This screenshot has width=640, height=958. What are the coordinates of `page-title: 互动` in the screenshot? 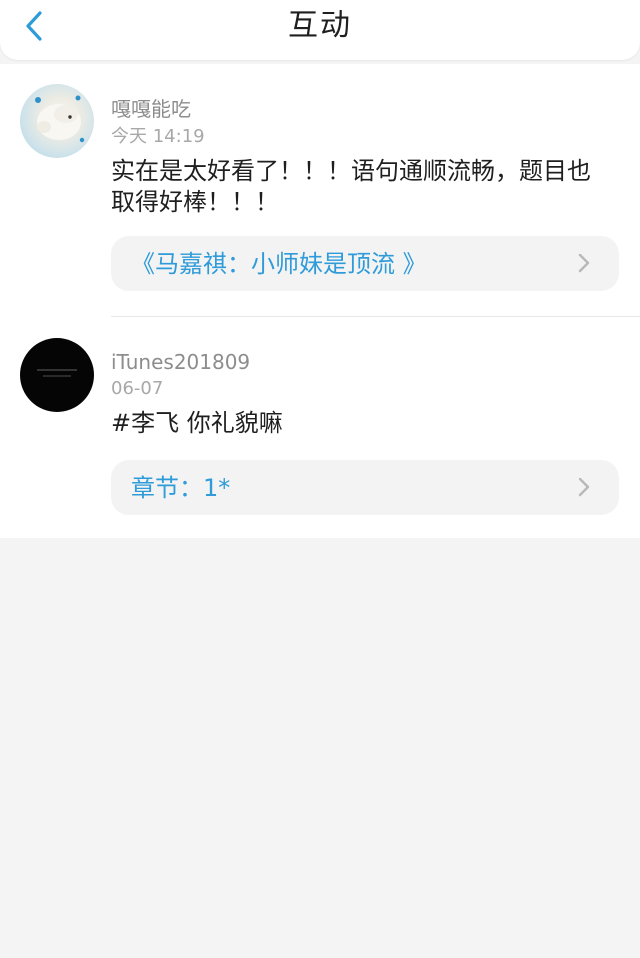 It's located at (320, 25).